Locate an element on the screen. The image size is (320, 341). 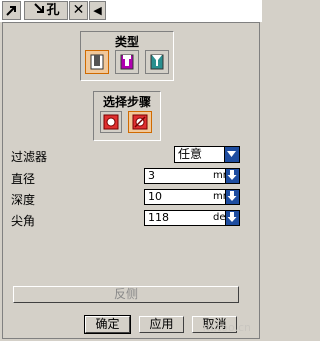
tab-title: 孔 is located at coordinates (46, 10).